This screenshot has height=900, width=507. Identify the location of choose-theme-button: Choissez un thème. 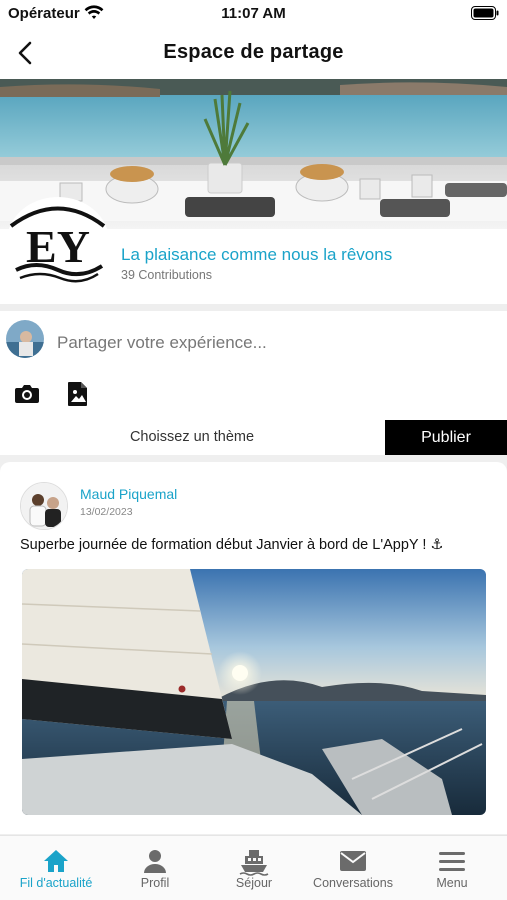
(192, 437).